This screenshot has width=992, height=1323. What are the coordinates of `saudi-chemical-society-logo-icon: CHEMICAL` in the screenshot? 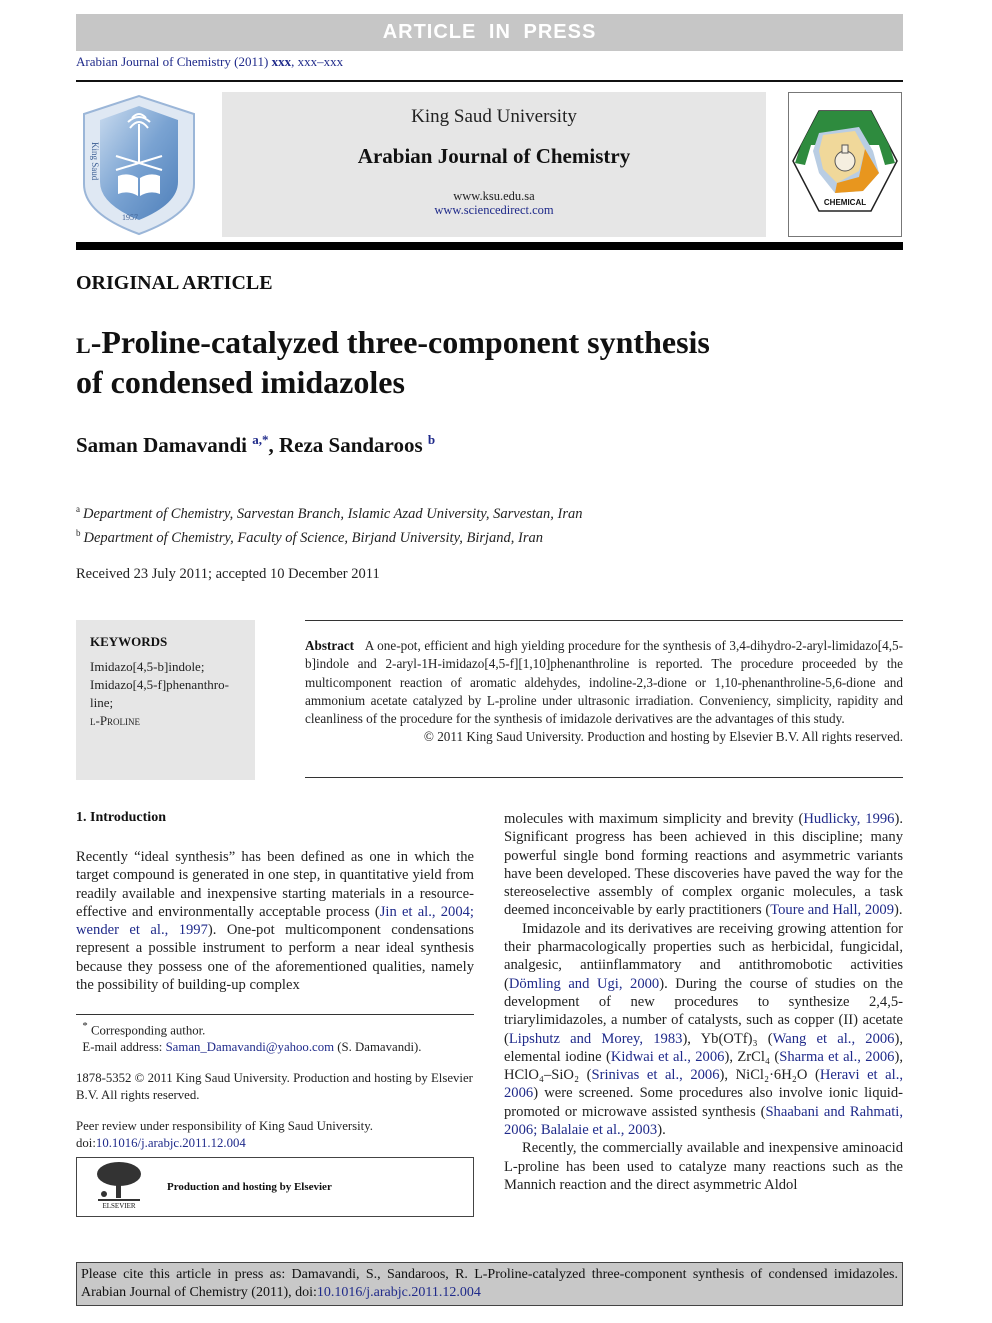 It's located at (845, 164).